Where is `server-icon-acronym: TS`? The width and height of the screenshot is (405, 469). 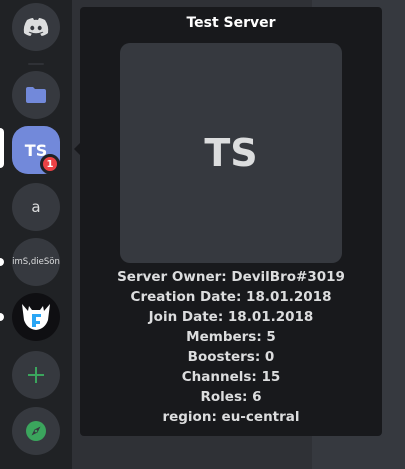 server-icon-acronym: TS is located at coordinates (231, 153).